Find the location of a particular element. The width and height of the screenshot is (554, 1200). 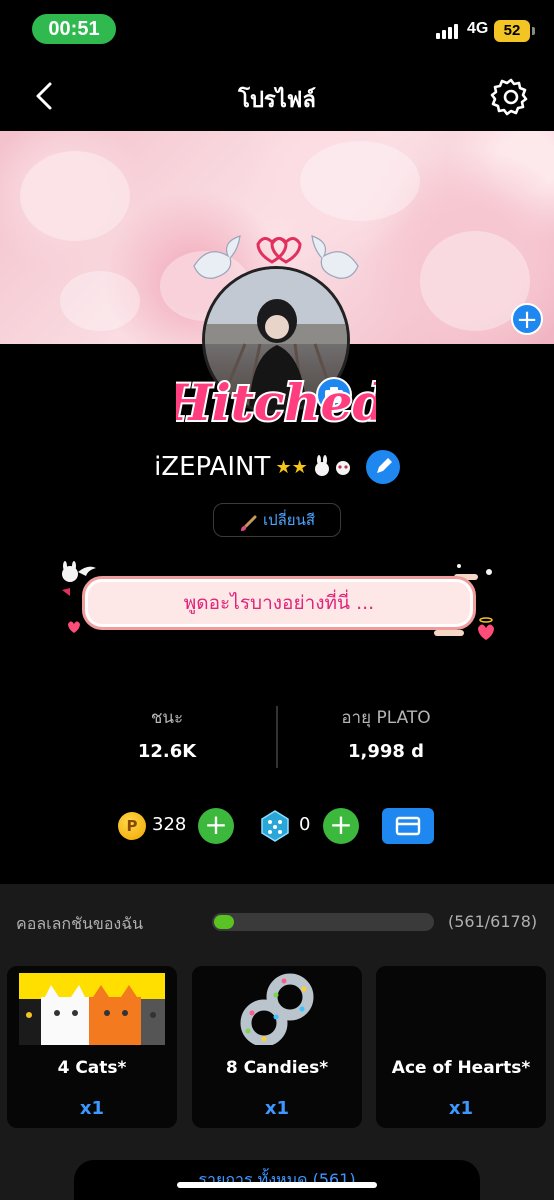

star-icons: ★★ is located at coordinates (291, 467).